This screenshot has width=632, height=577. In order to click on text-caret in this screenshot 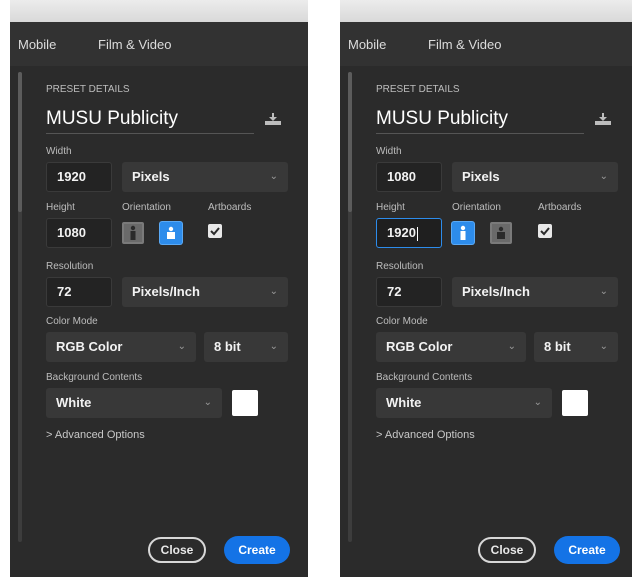, I will do `click(417, 233)`.